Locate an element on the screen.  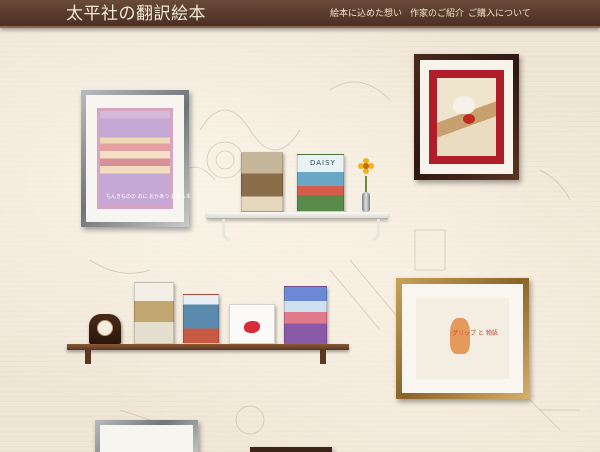
vase-icon is located at coordinates (366, 194).